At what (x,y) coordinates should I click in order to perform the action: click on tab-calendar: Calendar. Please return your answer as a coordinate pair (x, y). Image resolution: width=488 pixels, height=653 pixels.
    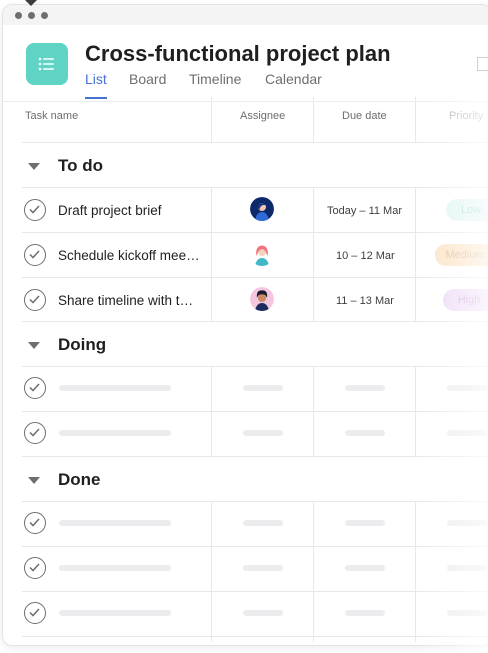
    Looking at the image, I should click on (293, 79).